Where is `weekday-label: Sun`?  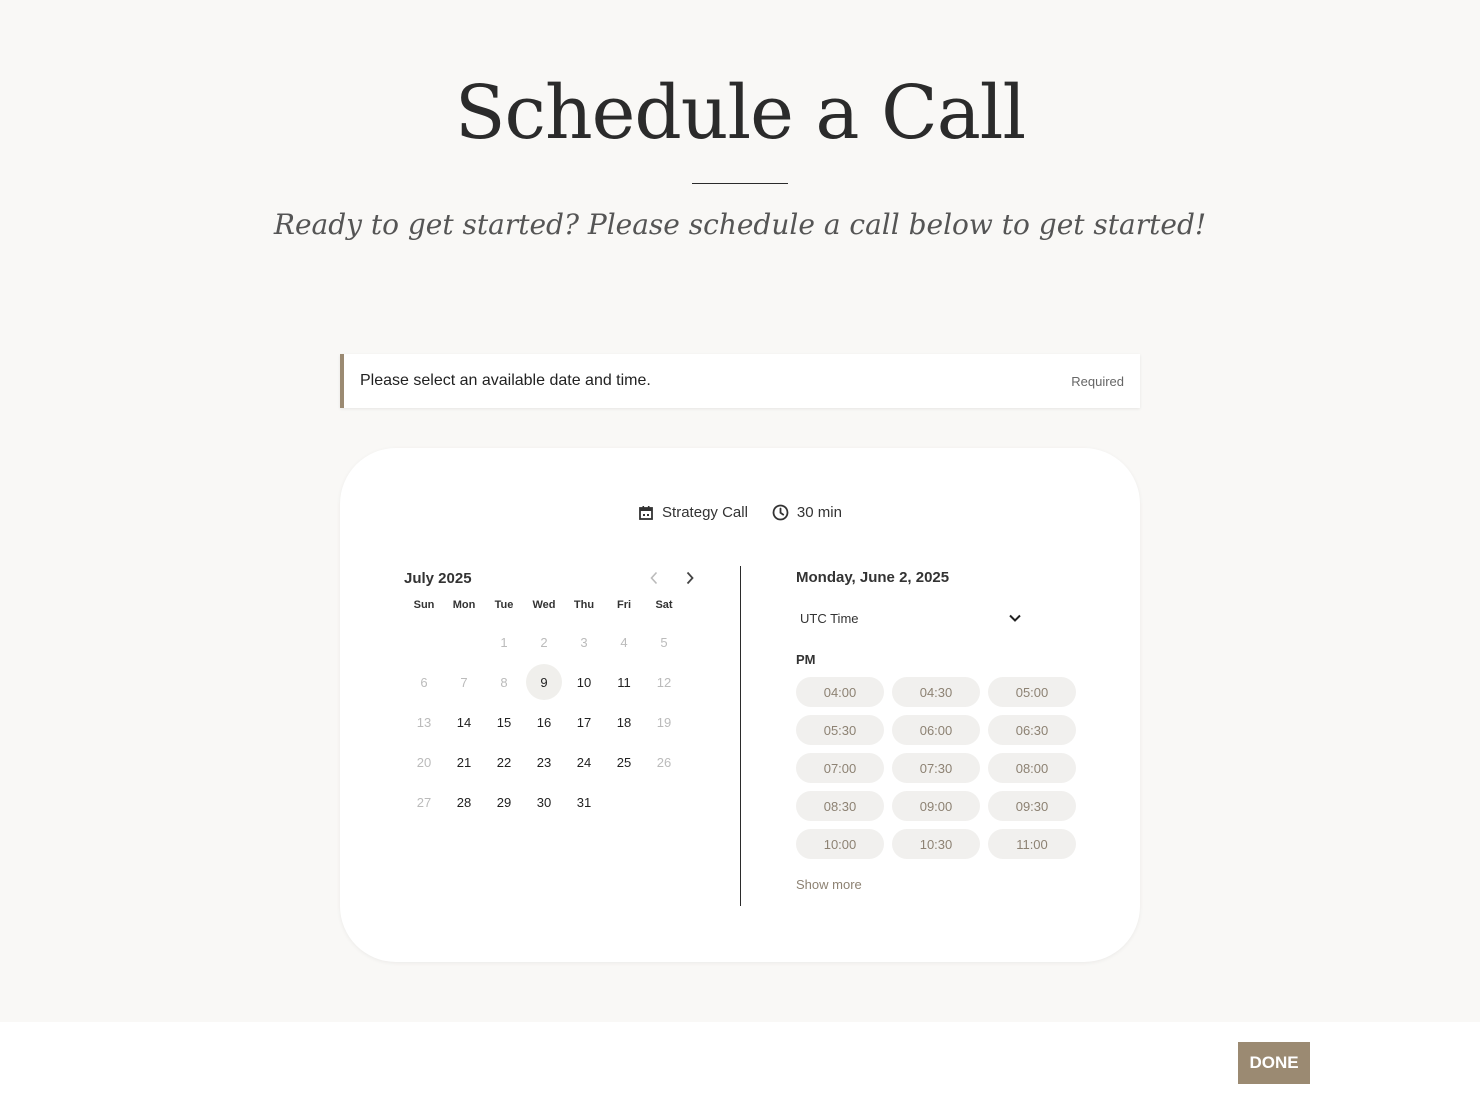 weekday-label: Sun is located at coordinates (424, 605).